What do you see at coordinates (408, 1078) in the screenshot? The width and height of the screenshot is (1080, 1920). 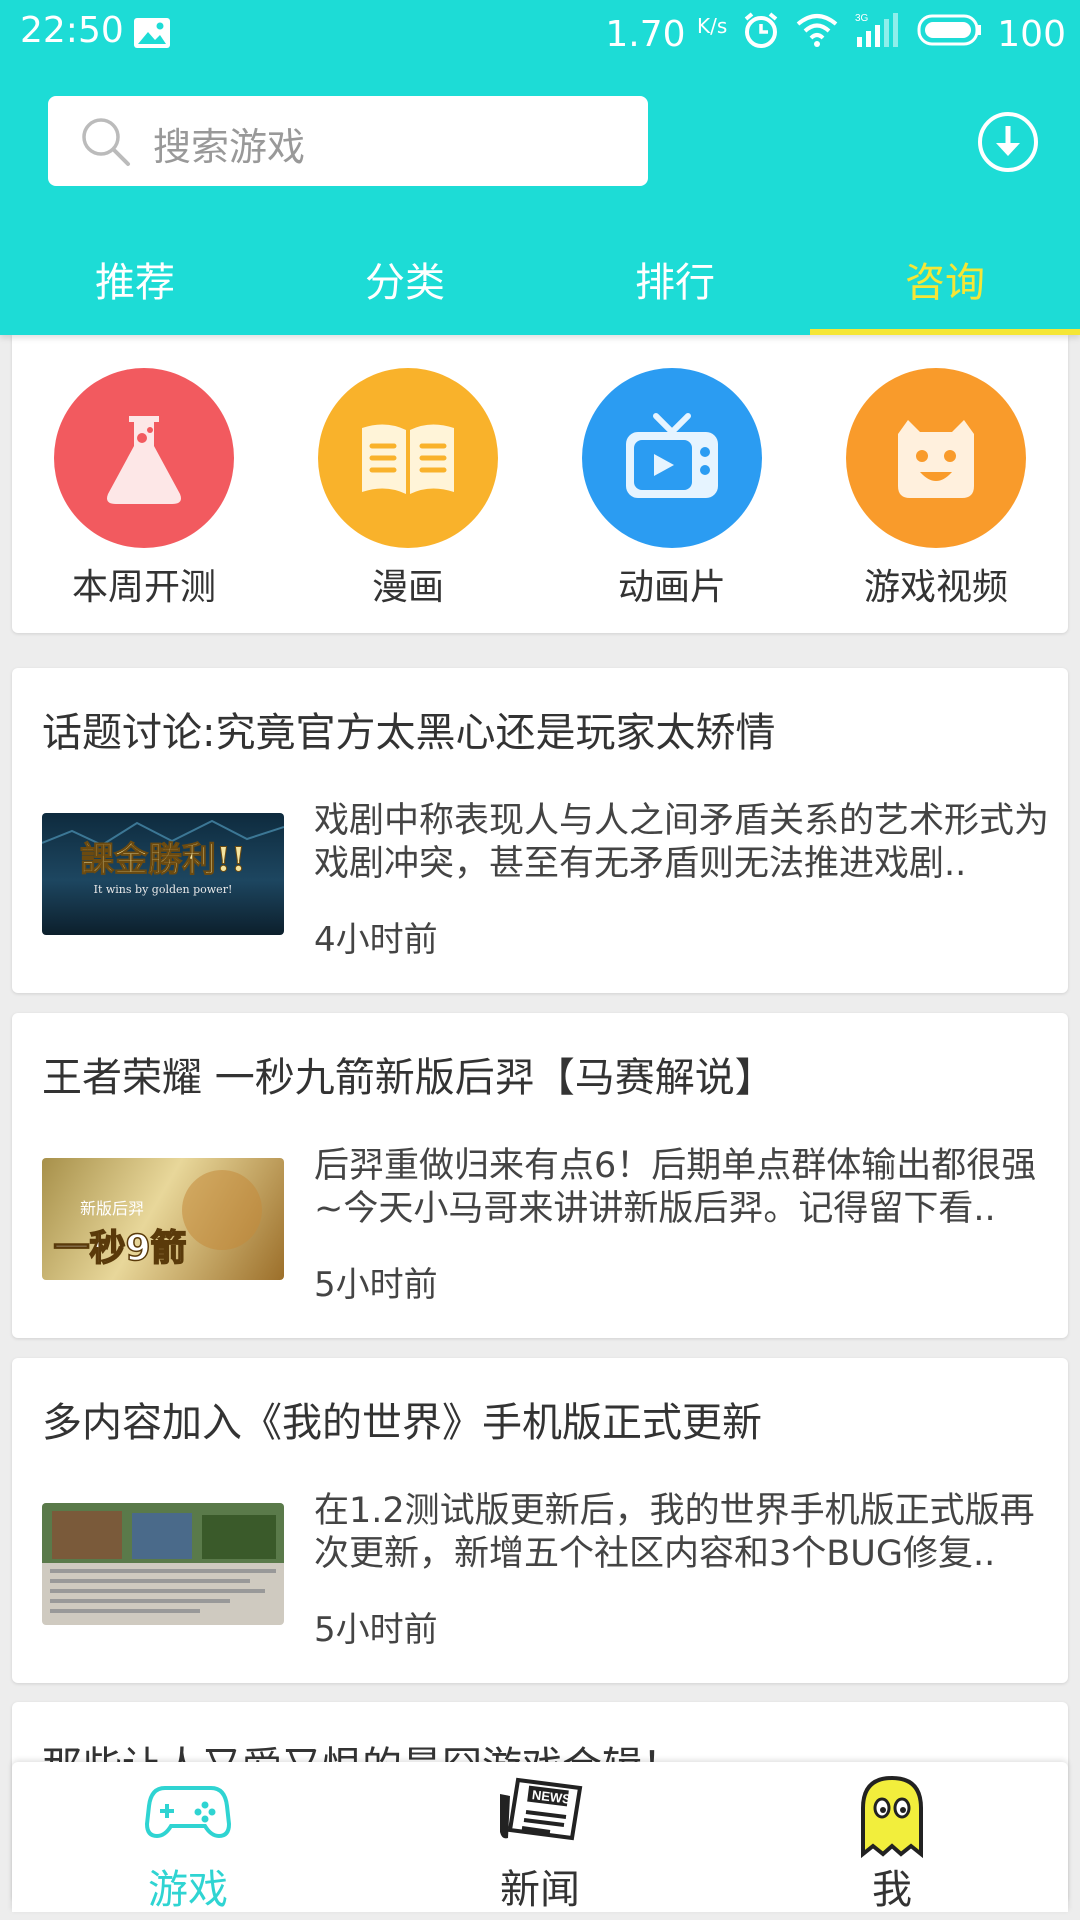 I see `news-title: 王者荣耀 一秒九箭新版后羿【马赛解说】` at bounding box center [408, 1078].